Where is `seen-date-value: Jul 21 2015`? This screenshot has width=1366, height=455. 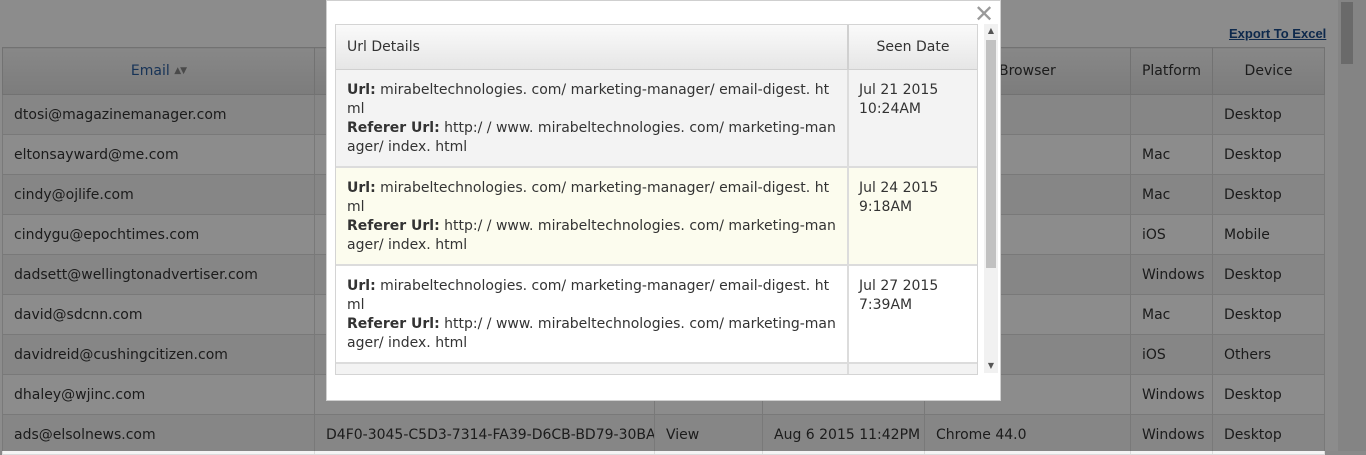 seen-date-value: Jul 21 2015 is located at coordinates (899, 90).